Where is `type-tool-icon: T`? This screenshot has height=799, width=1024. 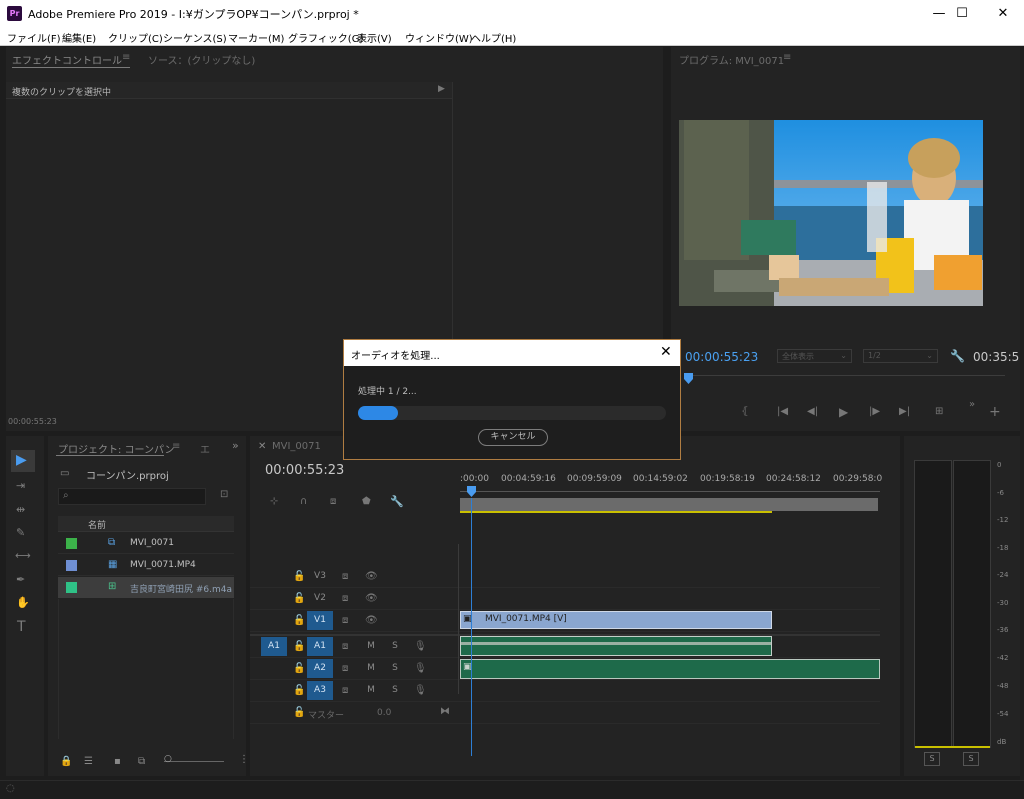 type-tool-icon: T is located at coordinates (21, 627).